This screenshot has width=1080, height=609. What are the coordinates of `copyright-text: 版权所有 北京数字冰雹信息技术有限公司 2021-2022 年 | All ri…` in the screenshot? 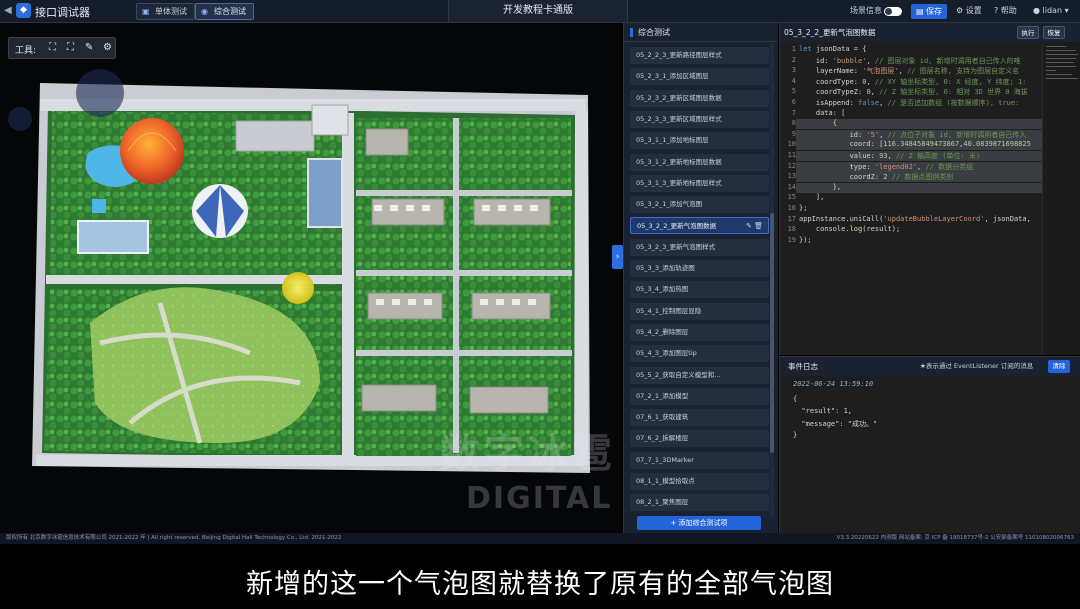 It's located at (174, 538).